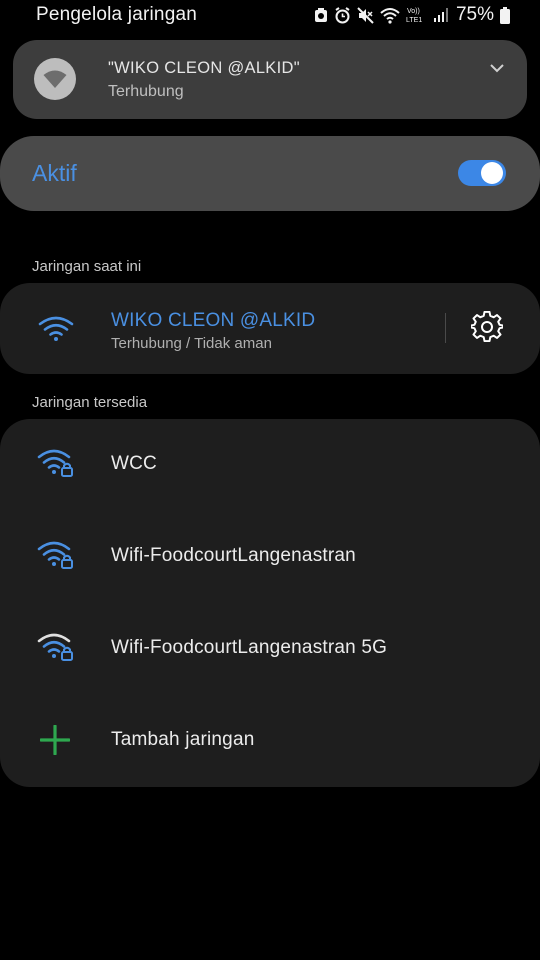 The image size is (540, 960). What do you see at coordinates (87, 266) in the screenshot?
I see `current-network-header: Jaringan saat ini` at bounding box center [87, 266].